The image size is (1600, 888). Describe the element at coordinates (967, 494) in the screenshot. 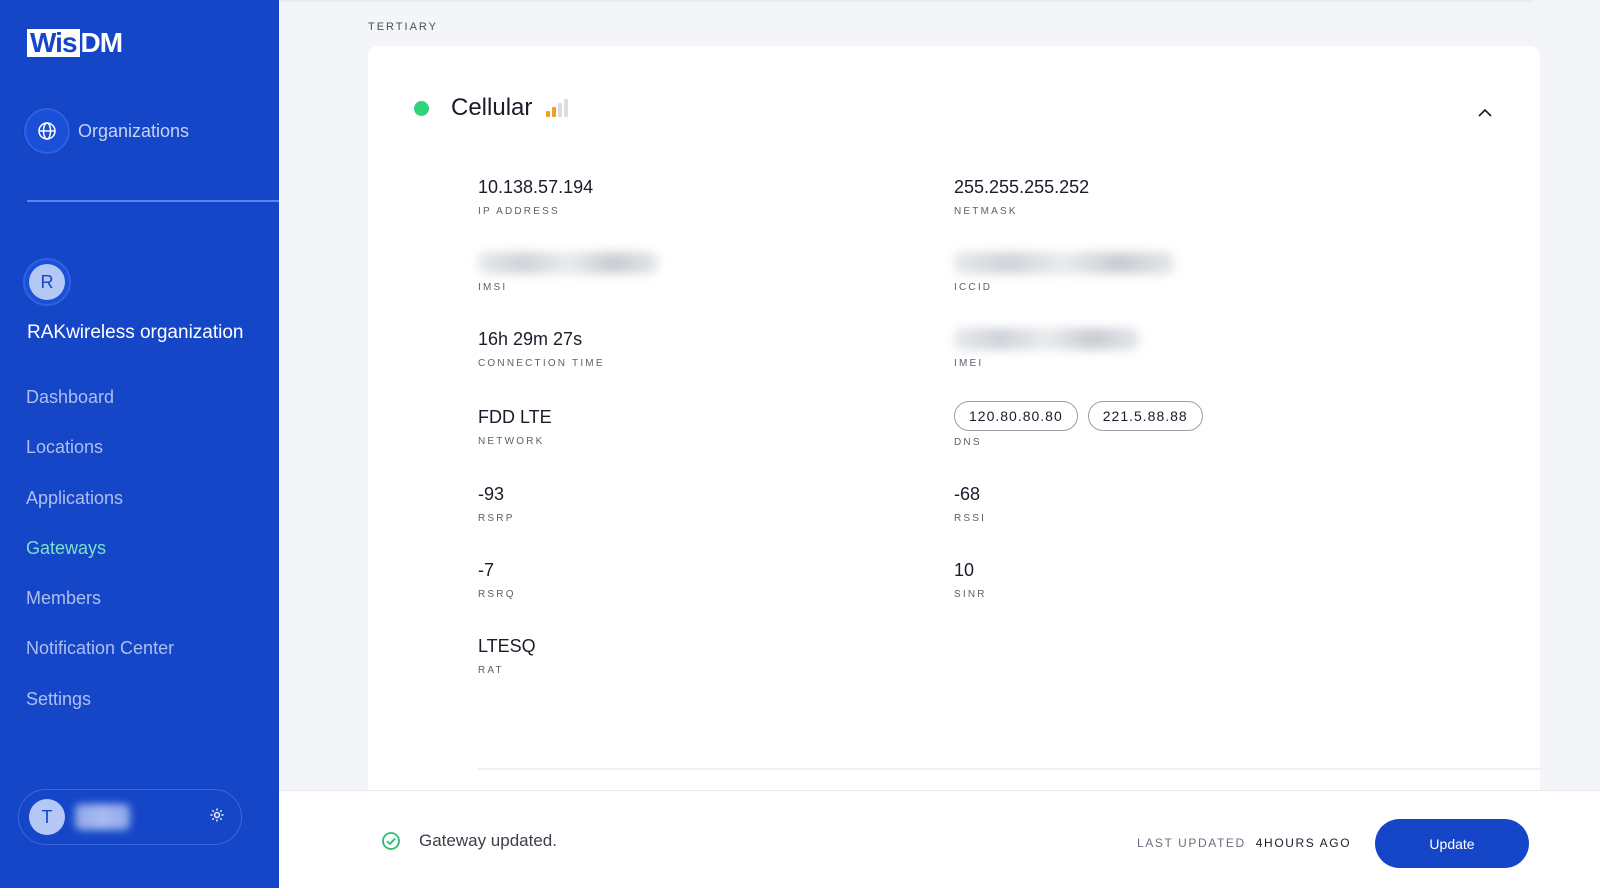

I see `rssi-value: -68` at that location.